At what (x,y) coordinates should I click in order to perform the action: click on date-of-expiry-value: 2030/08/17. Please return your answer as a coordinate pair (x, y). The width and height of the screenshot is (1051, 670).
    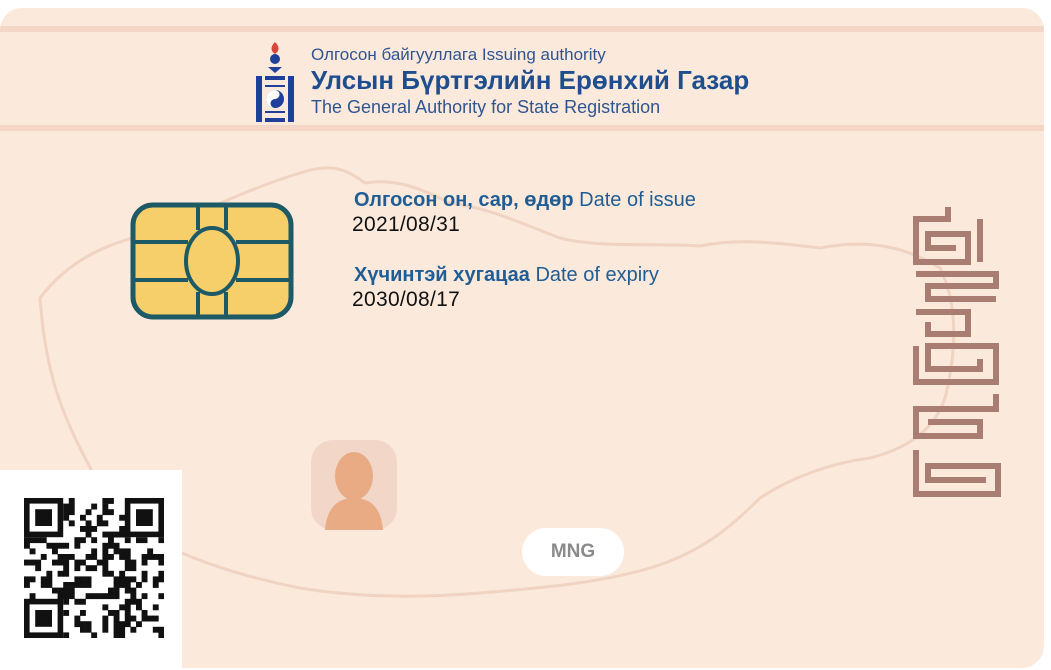
    Looking at the image, I should click on (406, 299).